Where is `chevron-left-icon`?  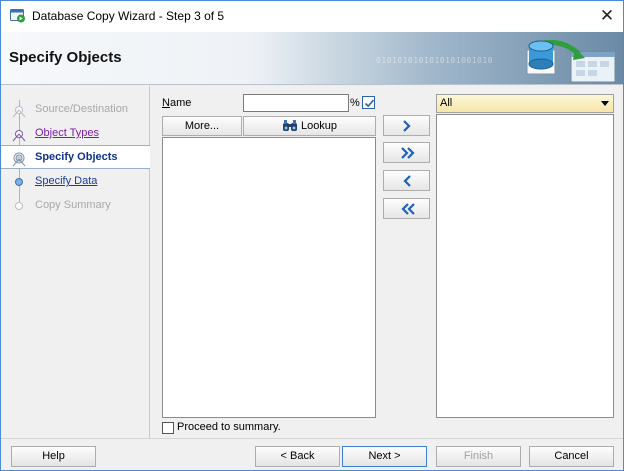
chevron-left-icon is located at coordinates (407, 181).